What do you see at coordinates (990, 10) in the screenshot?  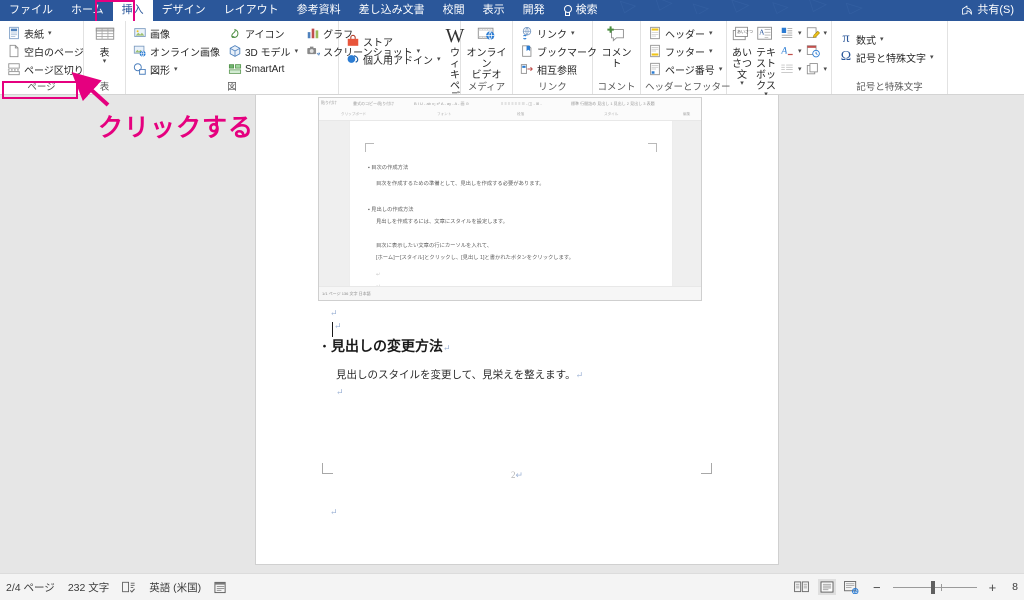 I see `share-button: 共有(S)` at bounding box center [990, 10].